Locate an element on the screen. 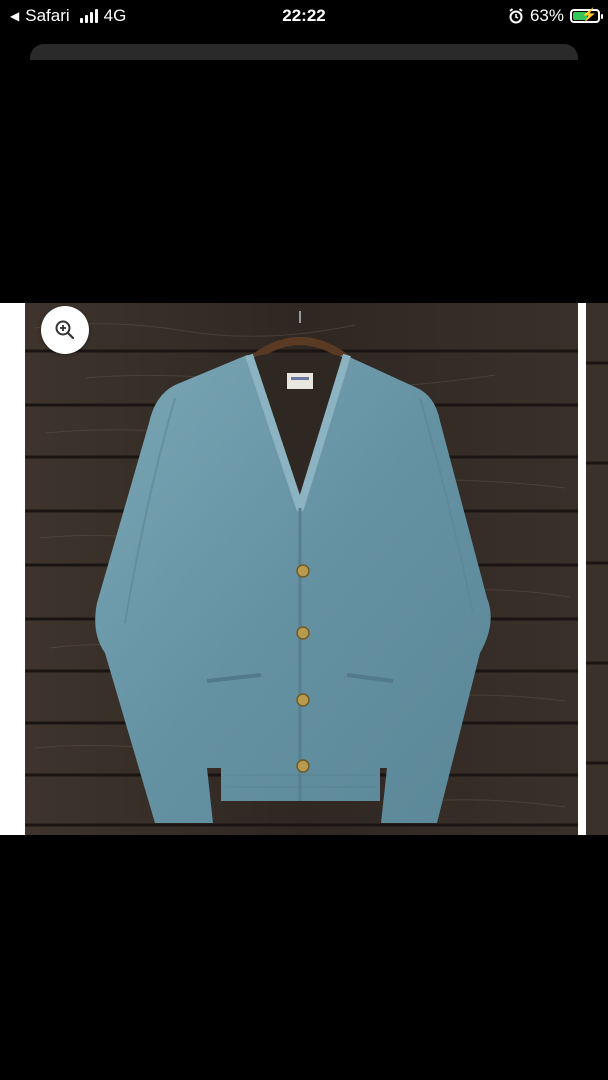 The image size is (608, 1080). zoom-in-icon is located at coordinates (65, 330).